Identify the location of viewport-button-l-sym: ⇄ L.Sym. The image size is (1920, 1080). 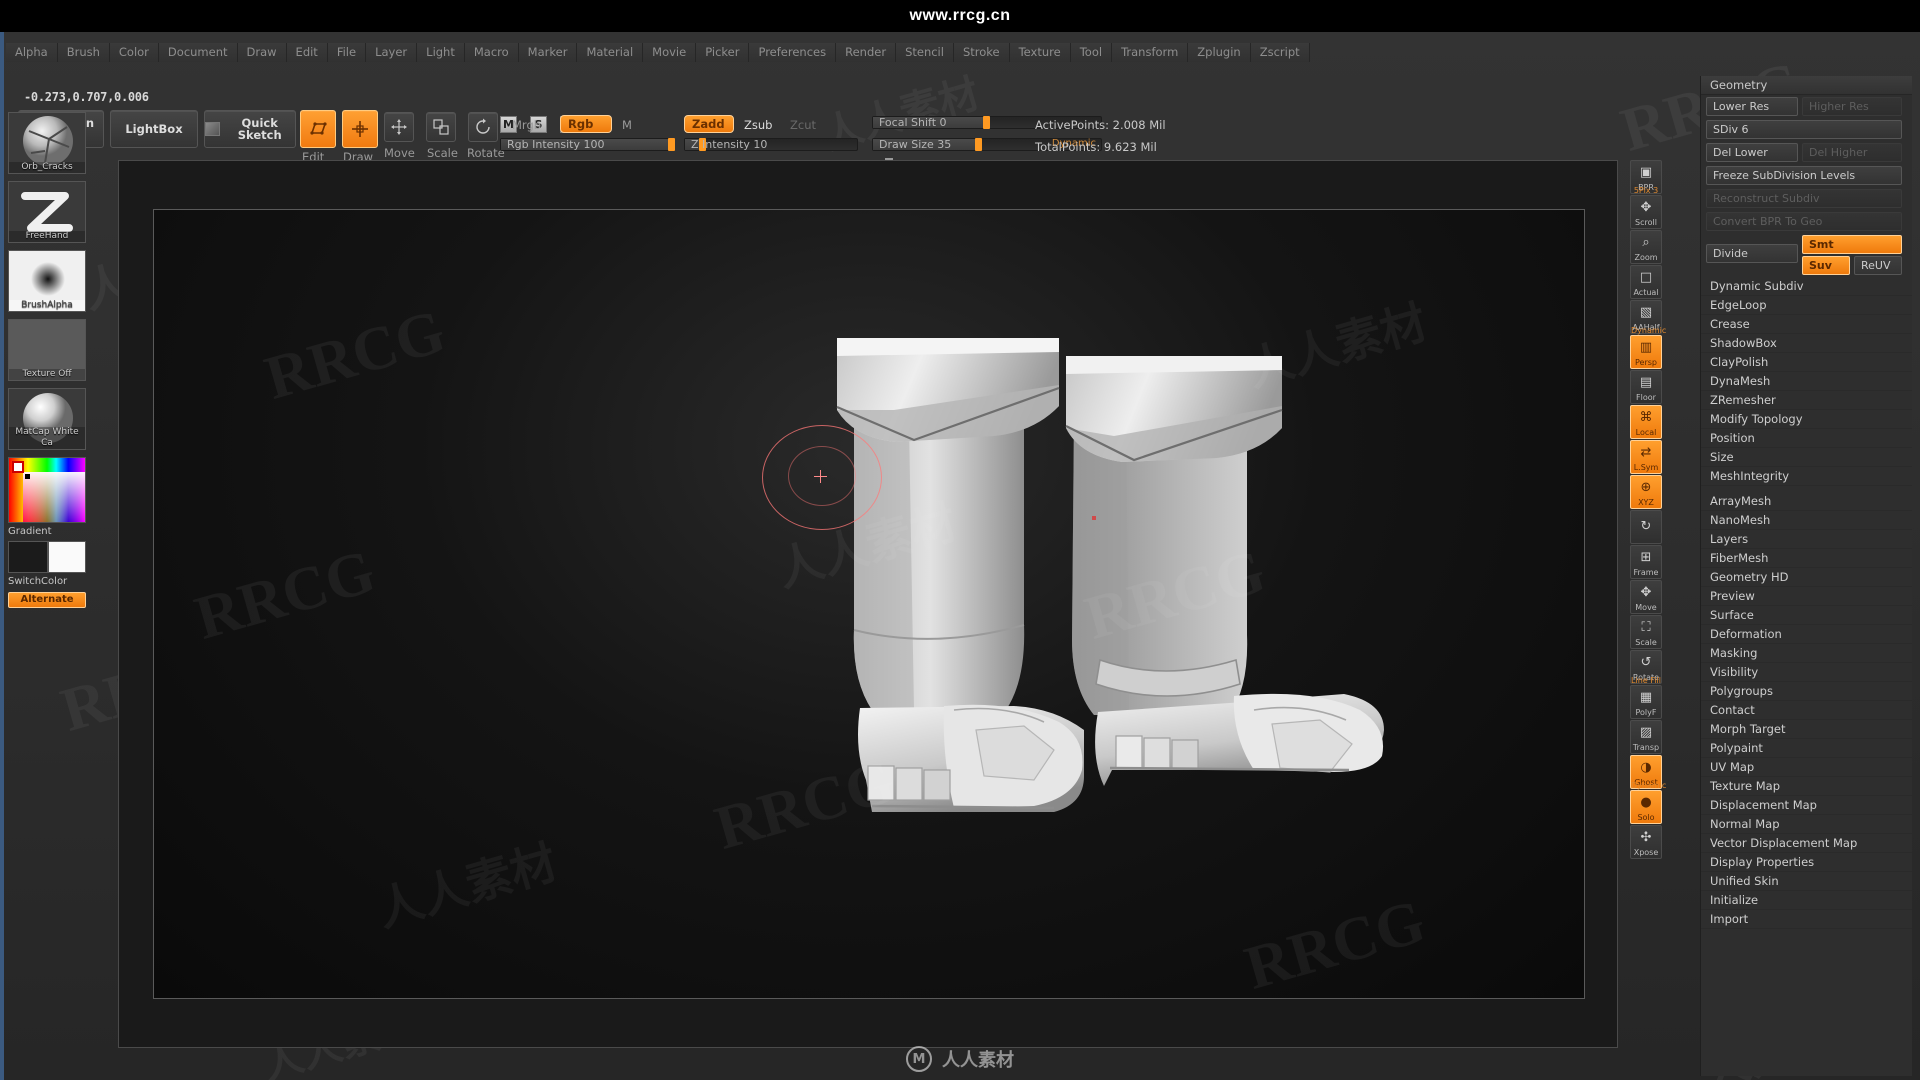
(1646, 457).